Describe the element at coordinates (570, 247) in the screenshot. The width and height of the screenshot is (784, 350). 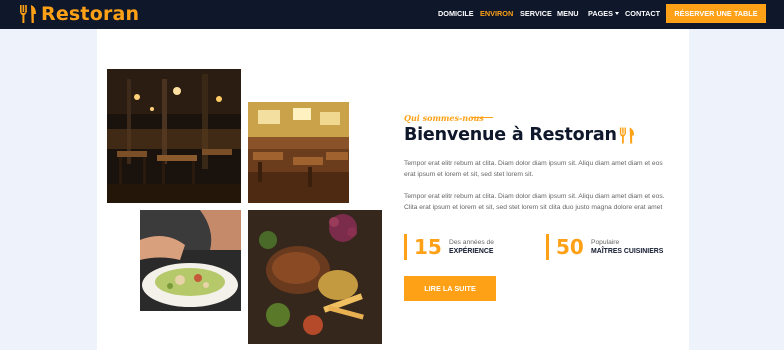
I see `stat-number: 50` at that location.